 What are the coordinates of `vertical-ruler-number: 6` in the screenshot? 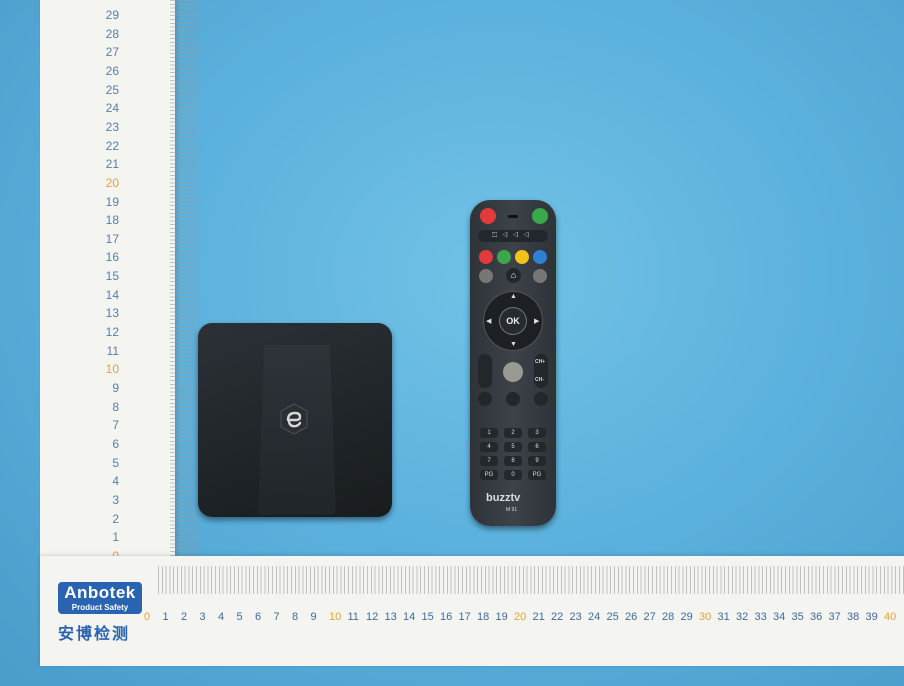 It's located at (115, 443).